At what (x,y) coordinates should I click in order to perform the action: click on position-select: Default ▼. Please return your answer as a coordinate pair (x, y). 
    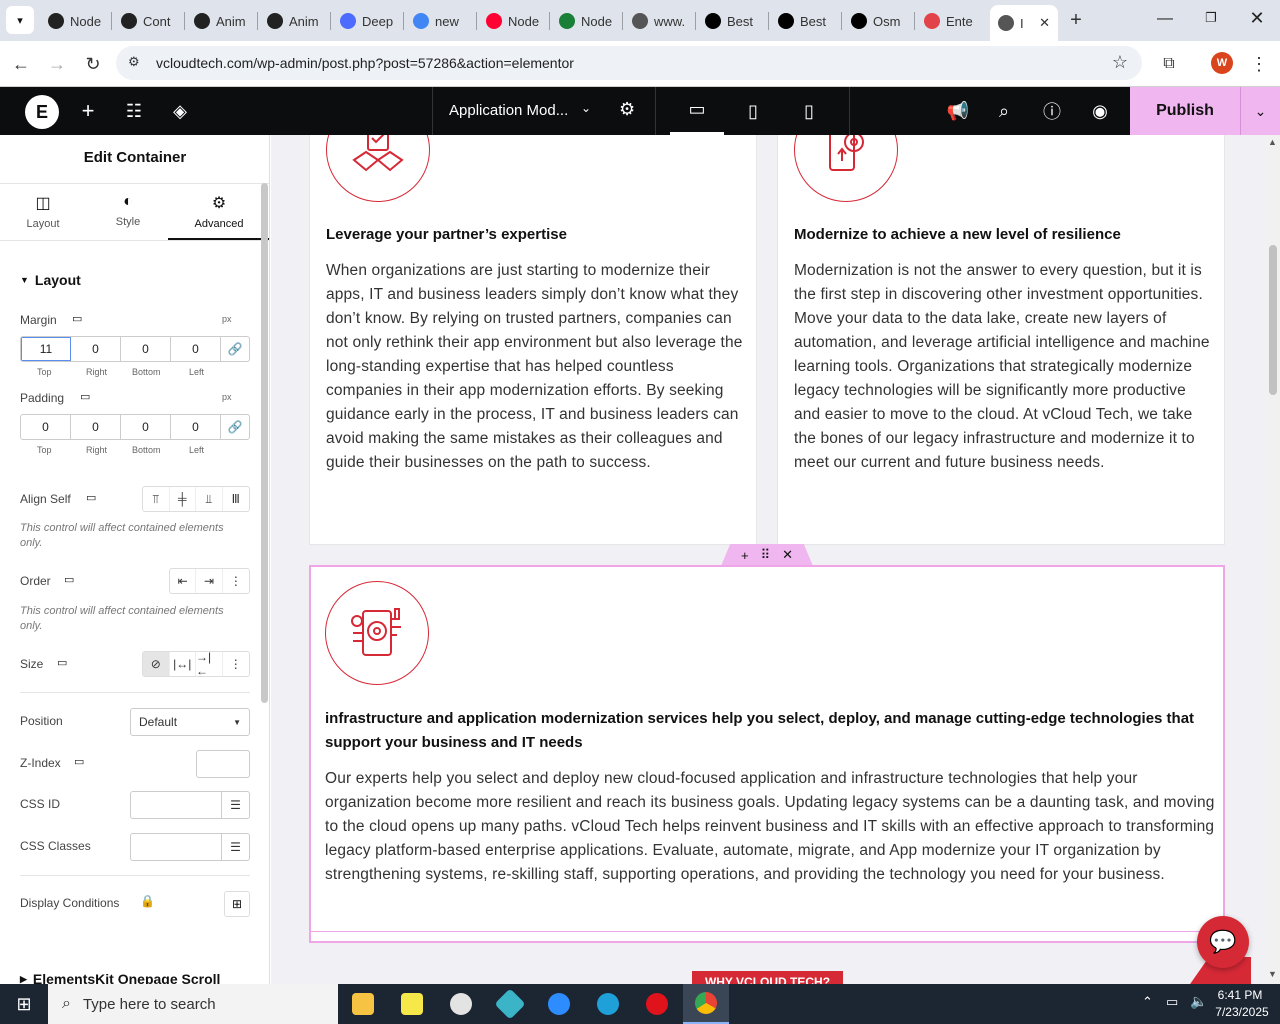
    Looking at the image, I should click on (190, 722).